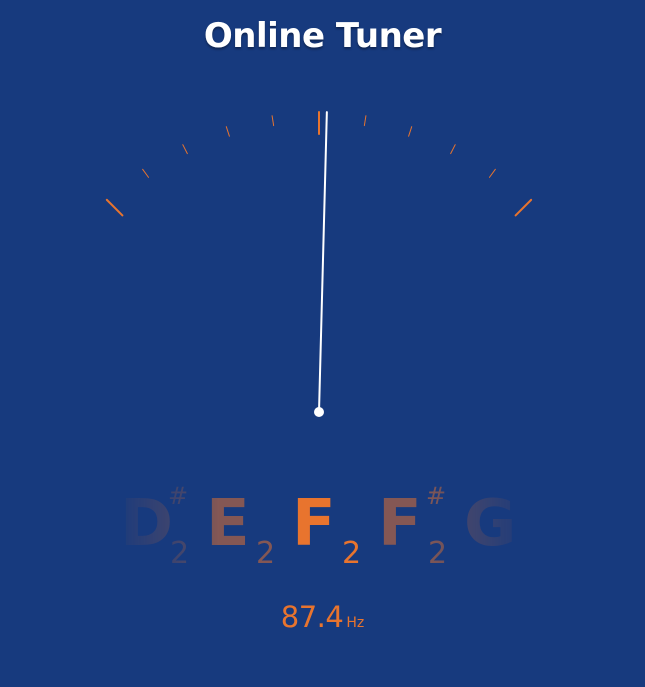  I want to click on note-d-sharp-2: D # 2, so click(157, 530).